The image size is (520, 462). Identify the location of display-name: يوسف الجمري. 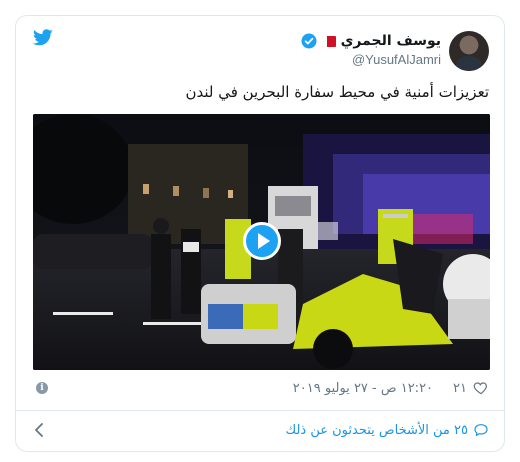
(391, 41).